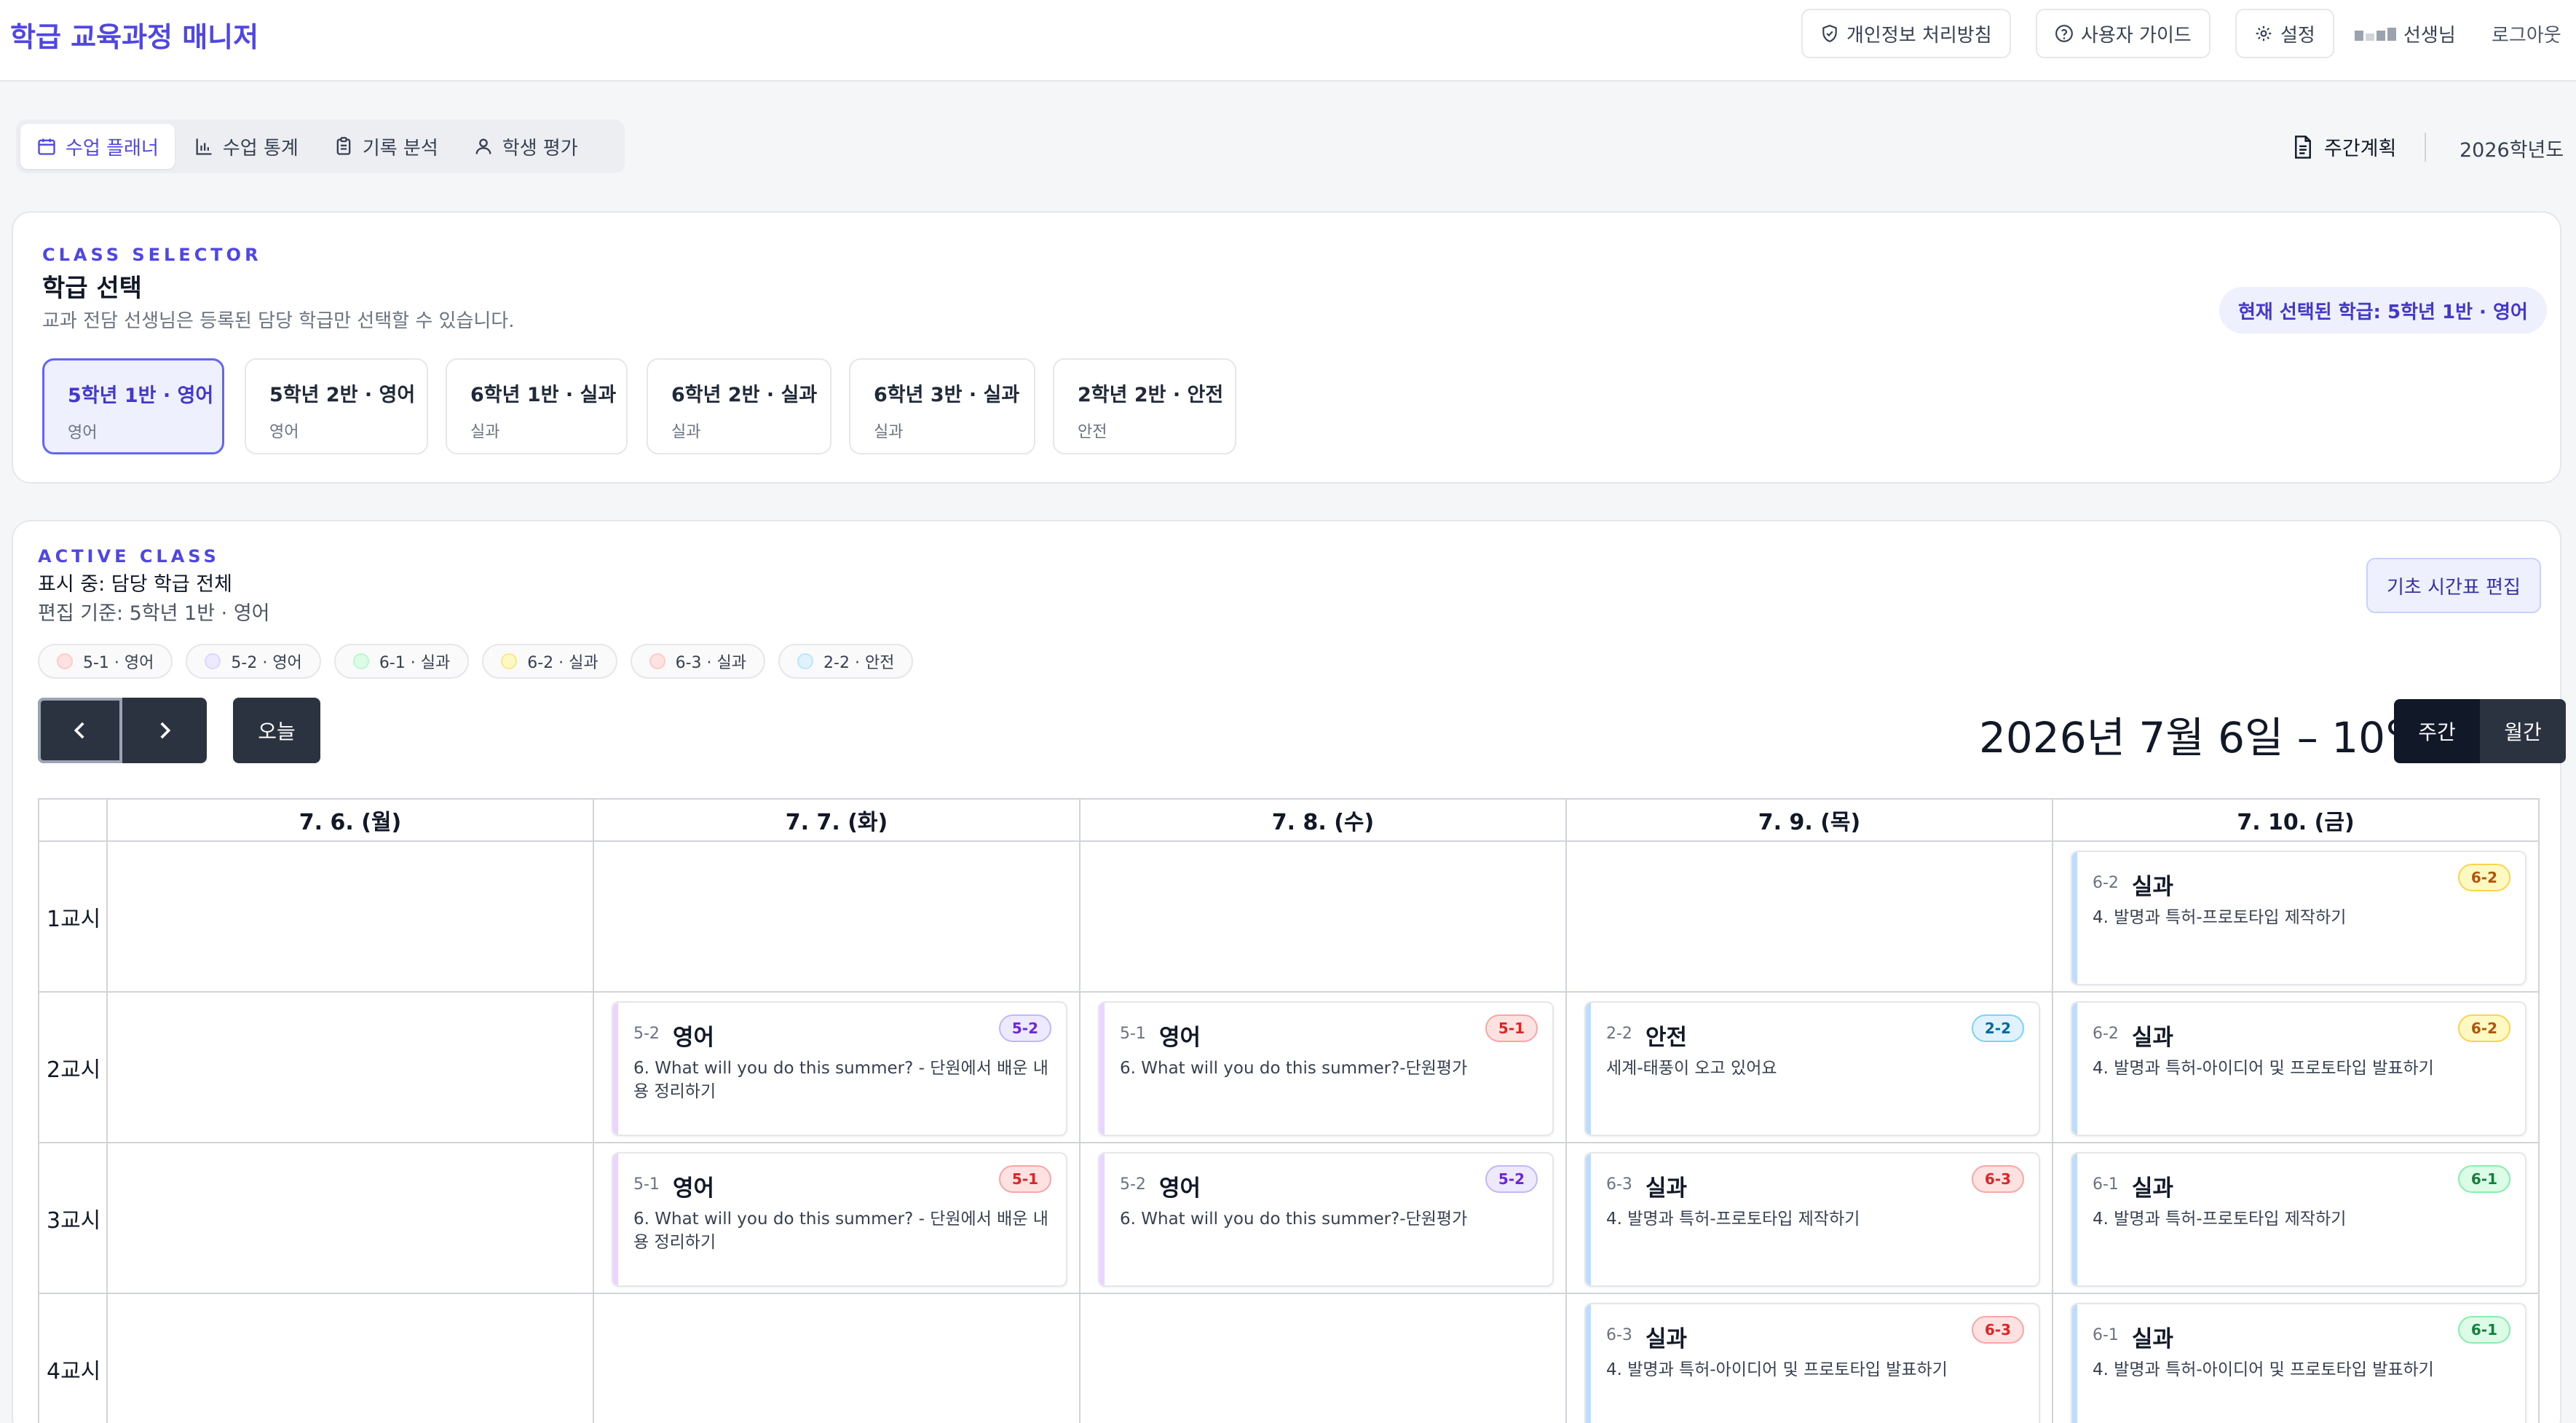 The width and height of the screenshot is (2576, 1423). Describe the element at coordinates (2298, 1068) in the screenshot. I see `lesson-card: 6-2 실과 6-2 4. 발명과 특허-아이디어 및 프로토타입 발표하기` at that location.